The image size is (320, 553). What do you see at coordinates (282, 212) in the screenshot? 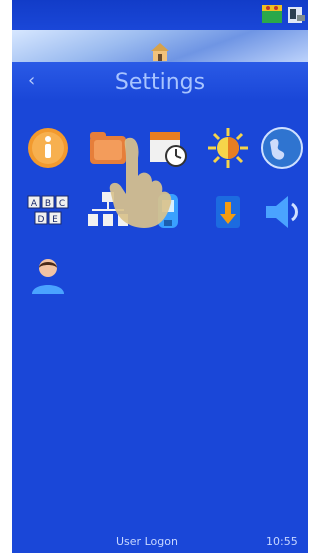
I see `speaker-icon` at bounding box center [282, 212].